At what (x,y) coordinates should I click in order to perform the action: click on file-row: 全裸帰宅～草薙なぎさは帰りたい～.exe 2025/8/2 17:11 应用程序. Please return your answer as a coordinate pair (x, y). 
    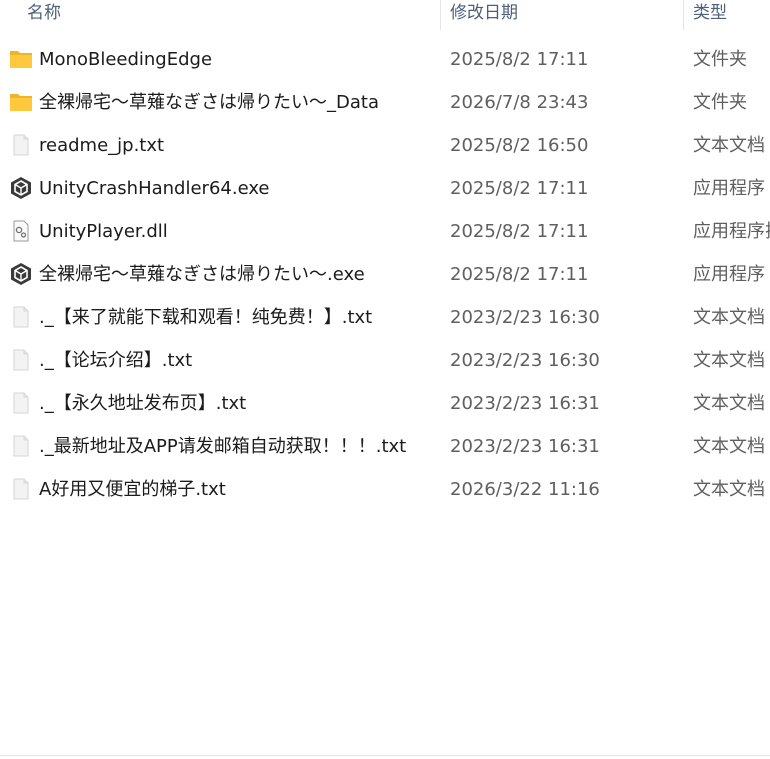
    Looking at the image, I should click on (385, 274).